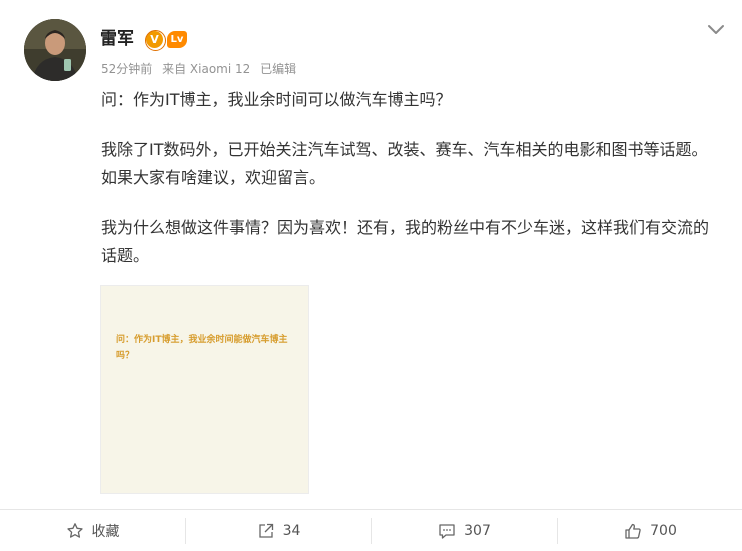  I want to click on post-time: 52分钟前, so click(126, 69).